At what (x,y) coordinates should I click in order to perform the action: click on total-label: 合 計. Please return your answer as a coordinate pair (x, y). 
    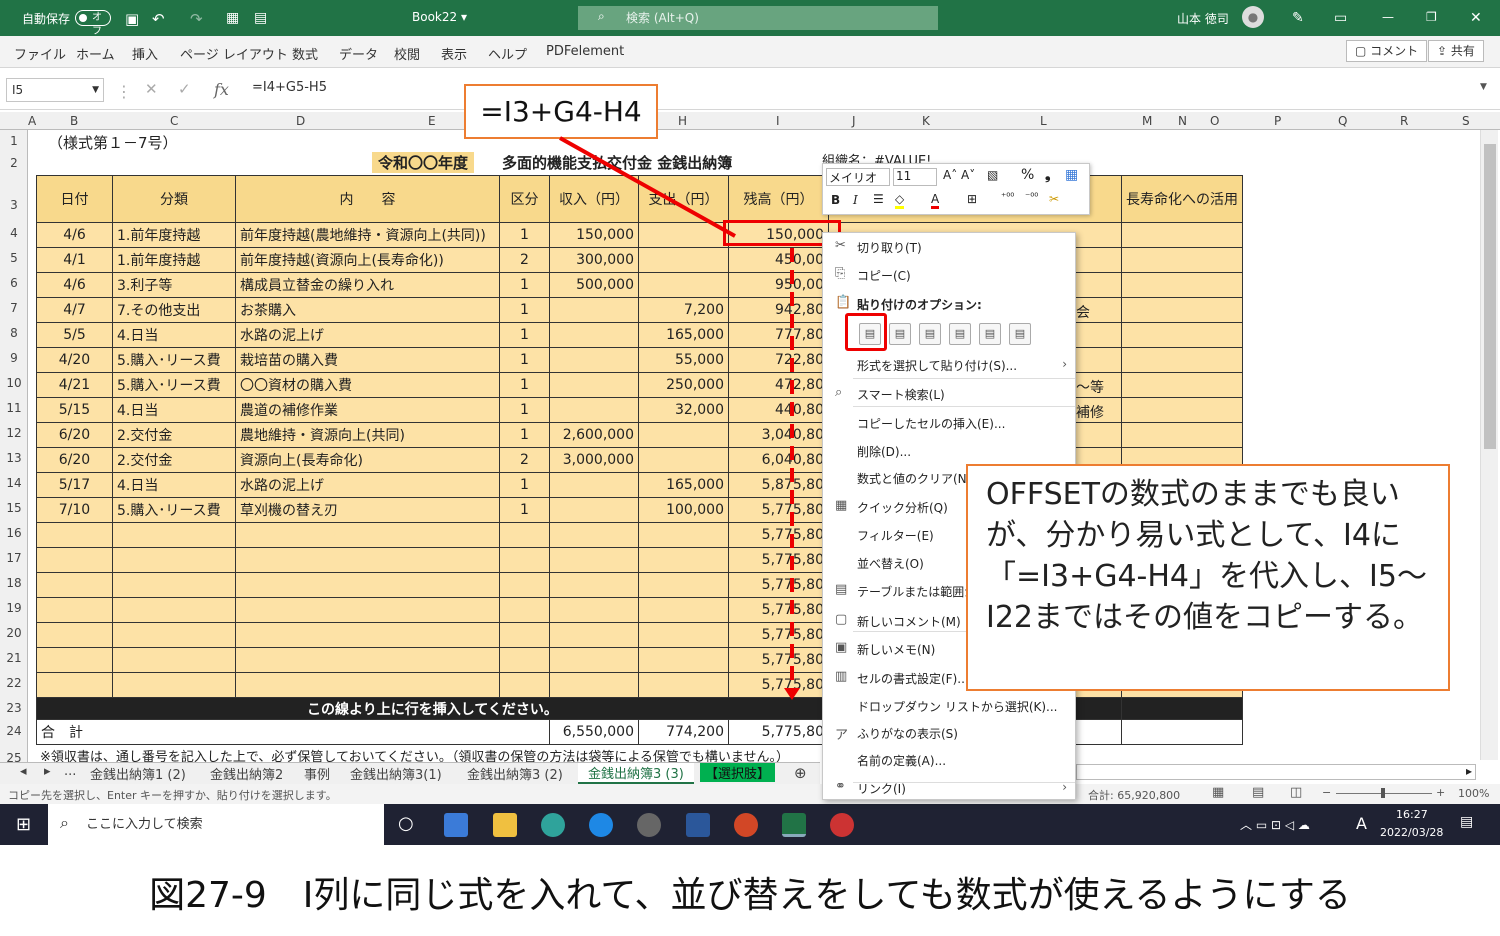
    Looking at the image, I should click on (293, 732).